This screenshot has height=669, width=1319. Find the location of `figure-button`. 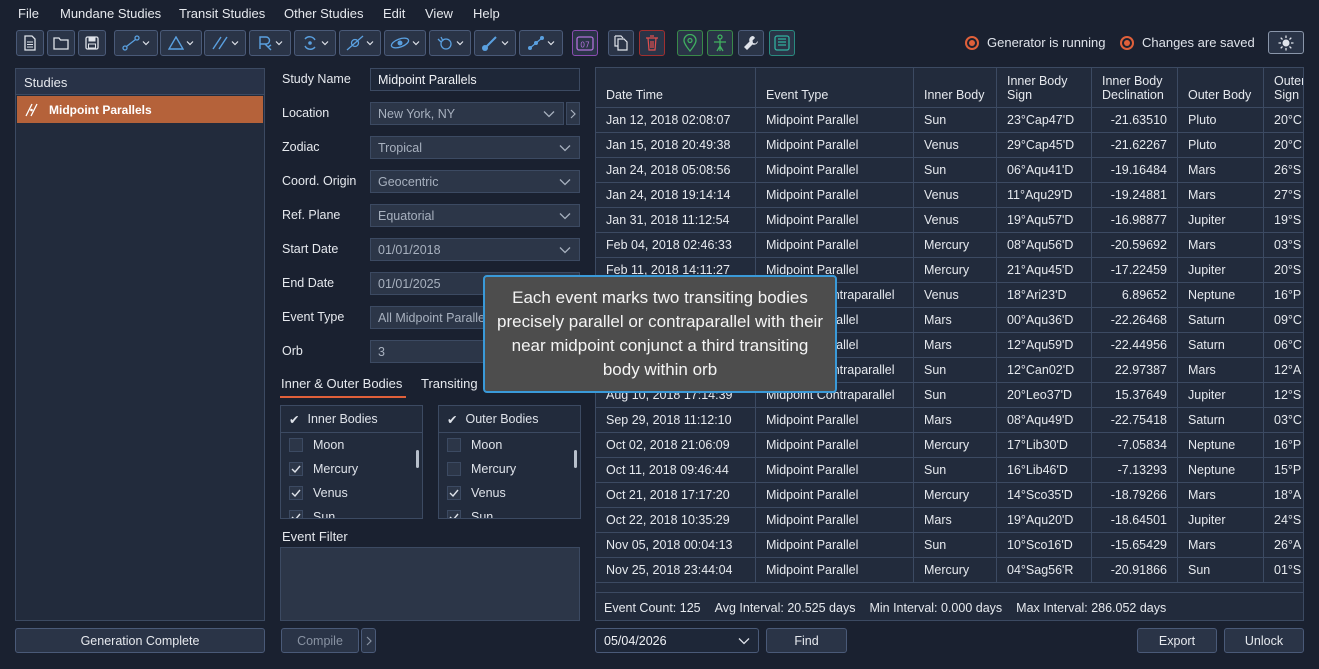

figure-button is located at coordinates (720, 43).